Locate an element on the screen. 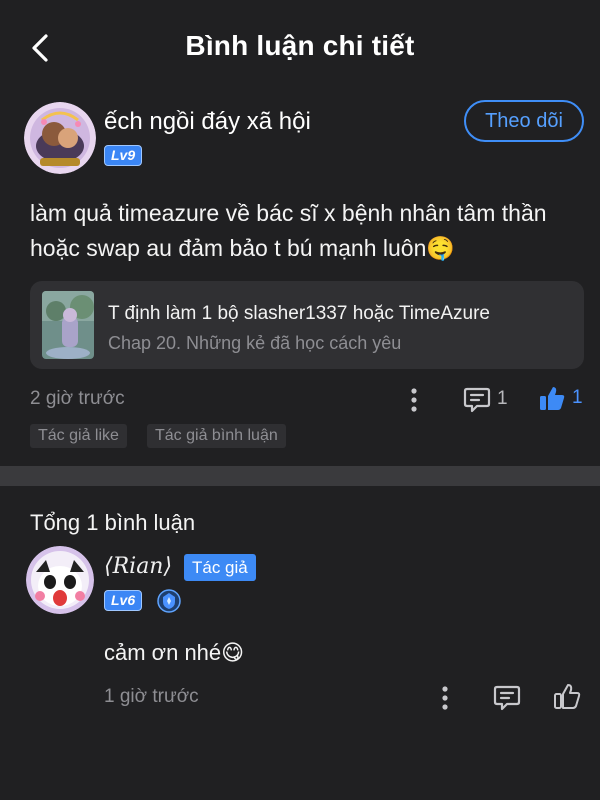 The height and width of the screenshot is (800, 600). avatar is located at coordinates (60, 138).